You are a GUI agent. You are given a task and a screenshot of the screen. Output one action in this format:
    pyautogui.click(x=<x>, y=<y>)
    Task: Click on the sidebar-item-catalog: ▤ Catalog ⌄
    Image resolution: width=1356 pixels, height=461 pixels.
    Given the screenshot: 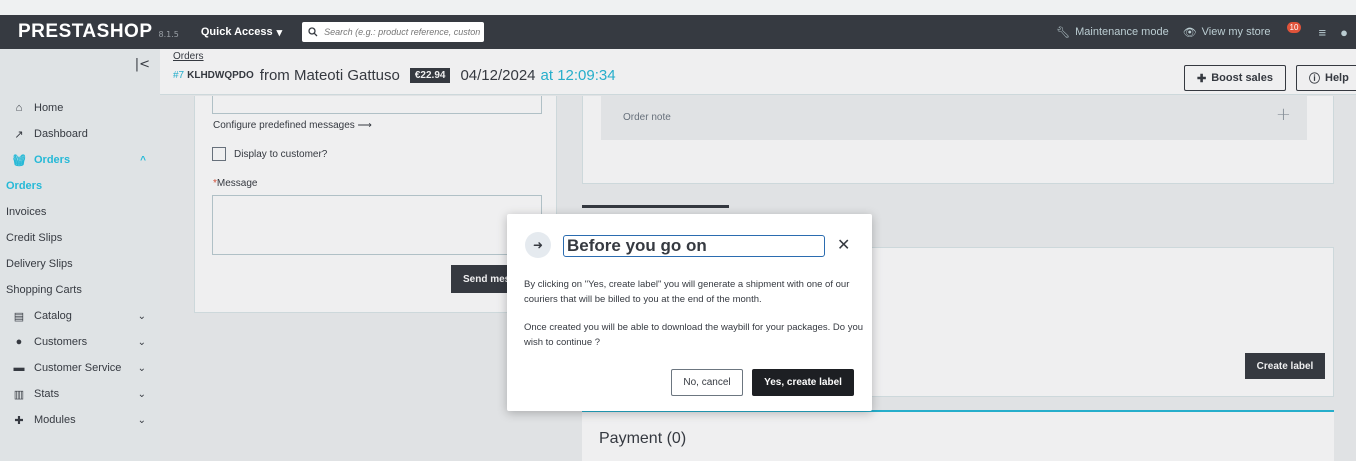 What is the action you would take?
    pyautogui.click(x=80, y=316)
    